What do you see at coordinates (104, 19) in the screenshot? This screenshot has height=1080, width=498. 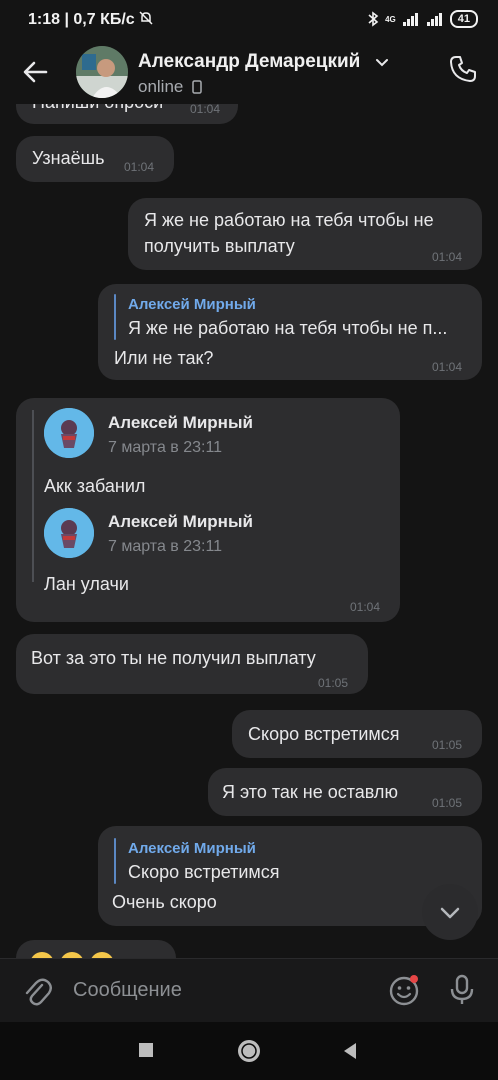 I see `status-speed: 0,7 КБ/с` at bounding box center [104, 19].